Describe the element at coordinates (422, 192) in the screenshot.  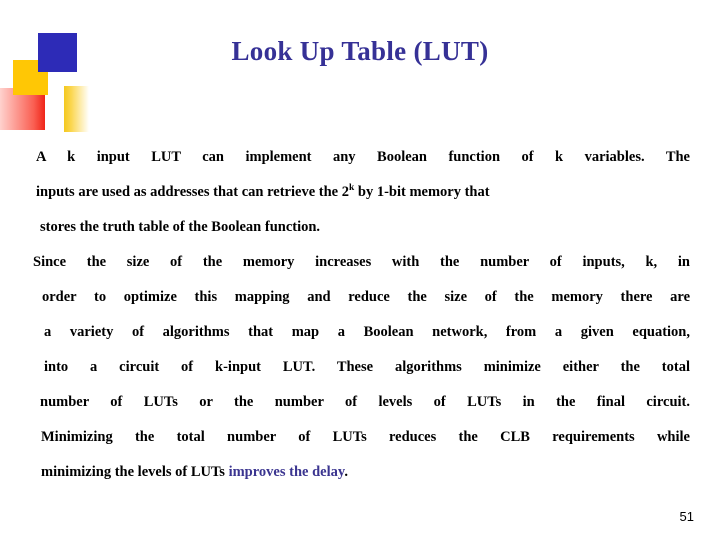
I see `body-line-2-post: by 1-bit memory that` at that location.